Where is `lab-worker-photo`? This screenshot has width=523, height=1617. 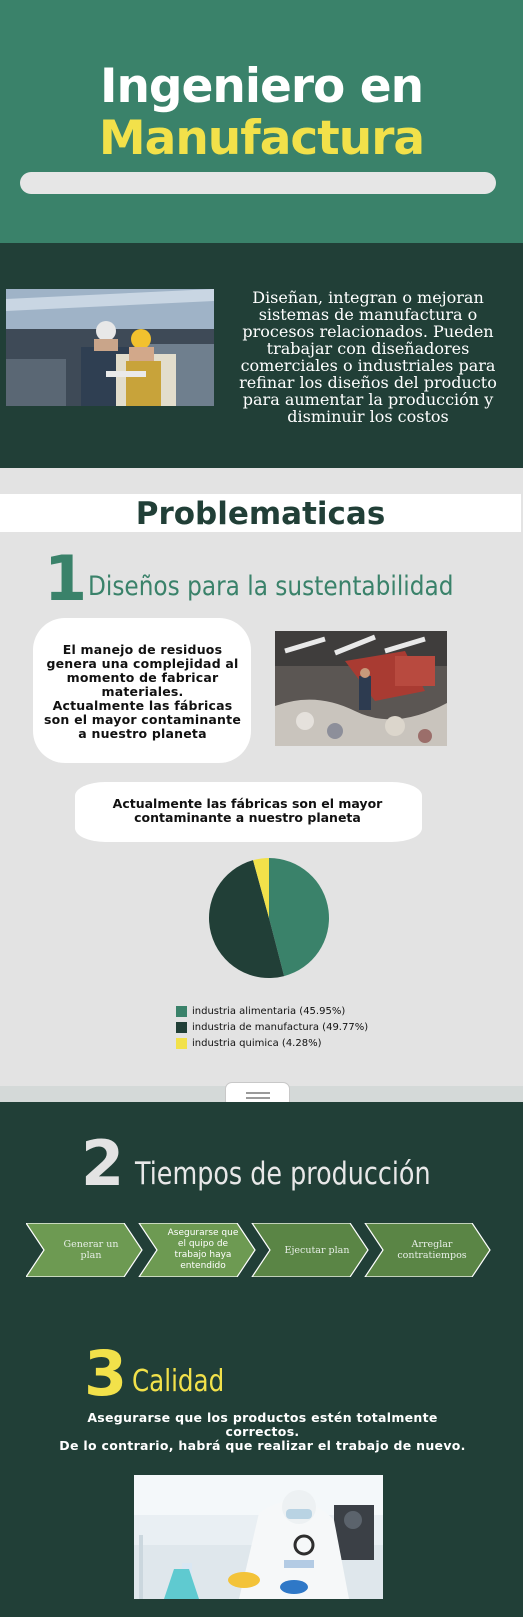
lab-worker-photo is located at coordinates (258, 1537).